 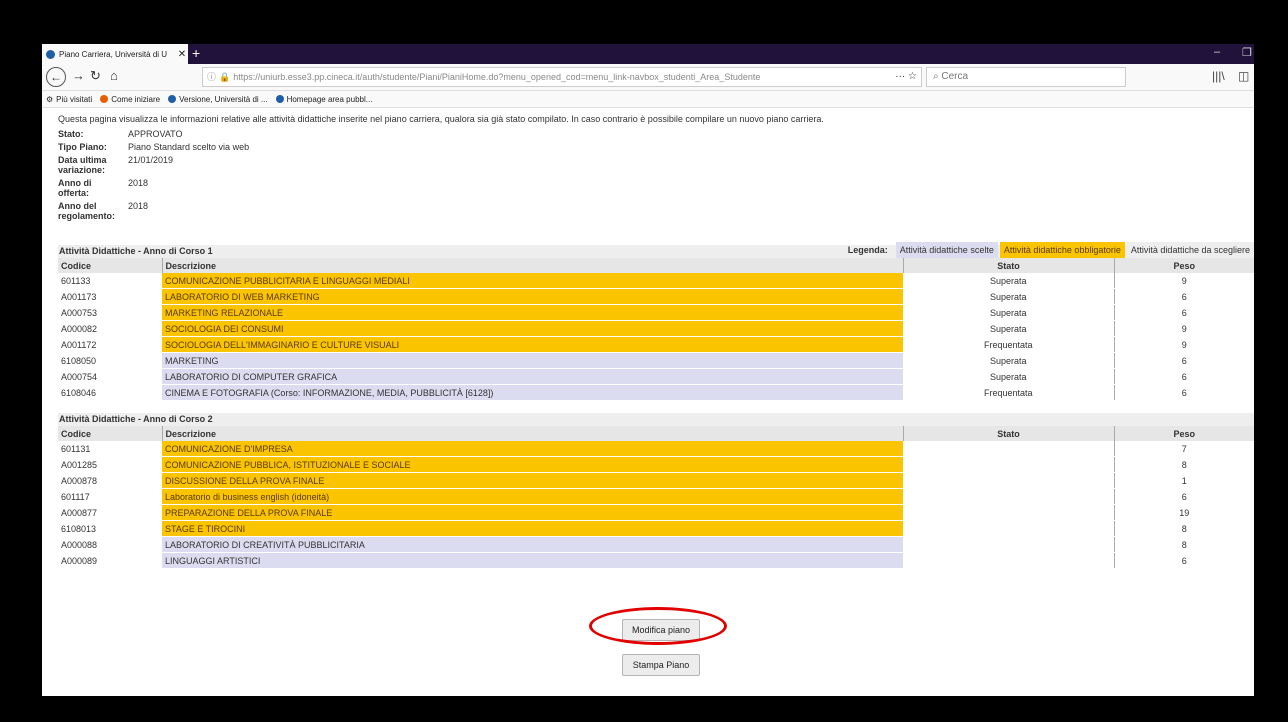 What do you see at coordinates (532, 296) in the screenshot?
I see `cell-descrizione: LABORATORIO DI WEB MARKETING` at bounding box center [532, 296].